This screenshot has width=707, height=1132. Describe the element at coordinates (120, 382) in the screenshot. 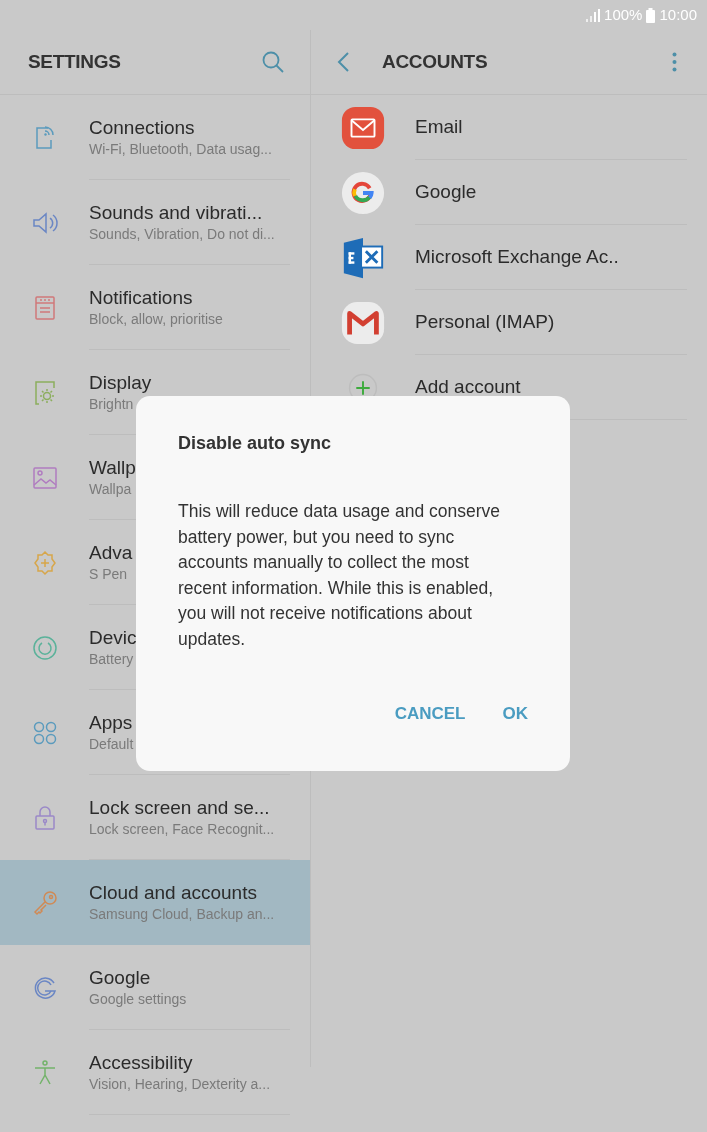

I see `item-title: Display` at that location.